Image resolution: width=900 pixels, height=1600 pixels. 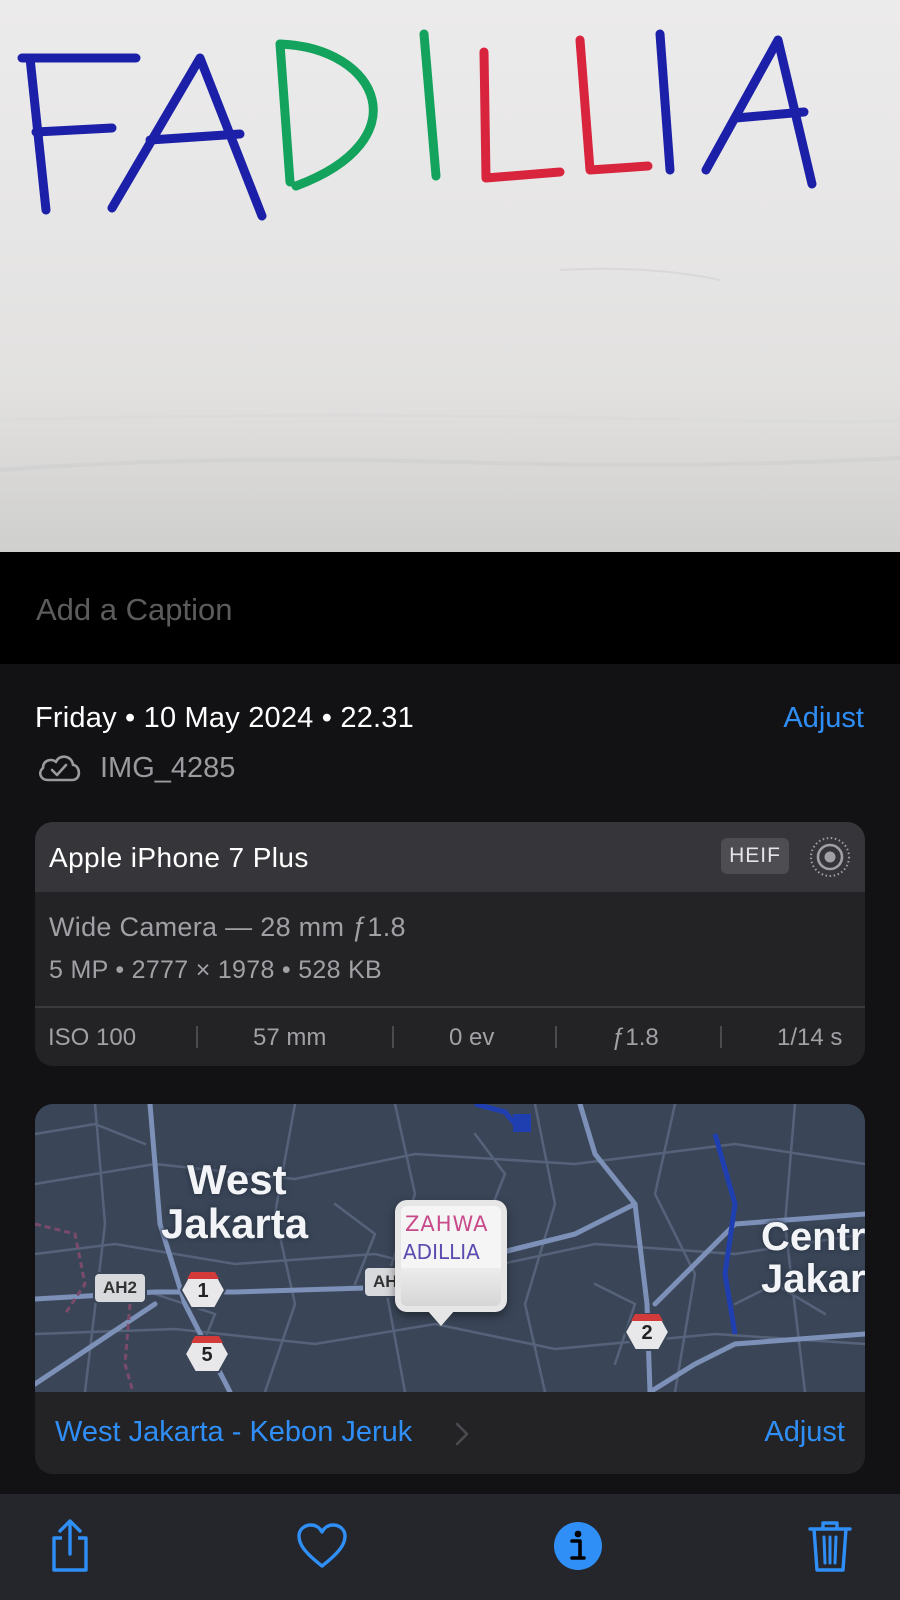 I want to click on image-specs: 5 MP • 2777 × 1978 • 528 KB, so click(x=216, y=970).